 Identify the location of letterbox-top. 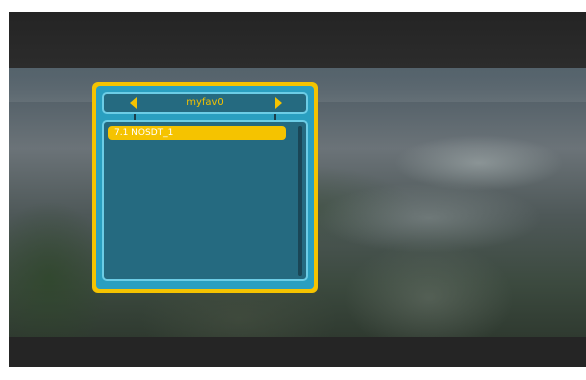
(297, 40).